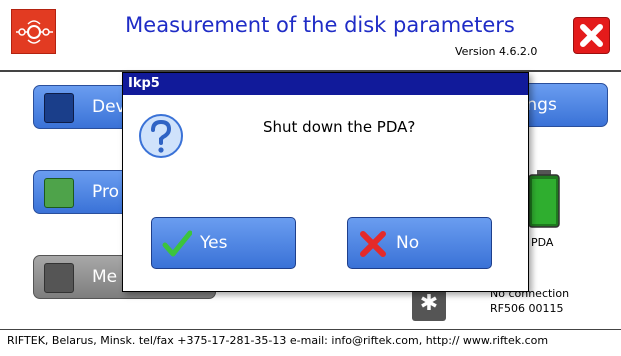  Describe the element at coordinates (33, 31) in the screenshot. I see `logo-icon` at that location.